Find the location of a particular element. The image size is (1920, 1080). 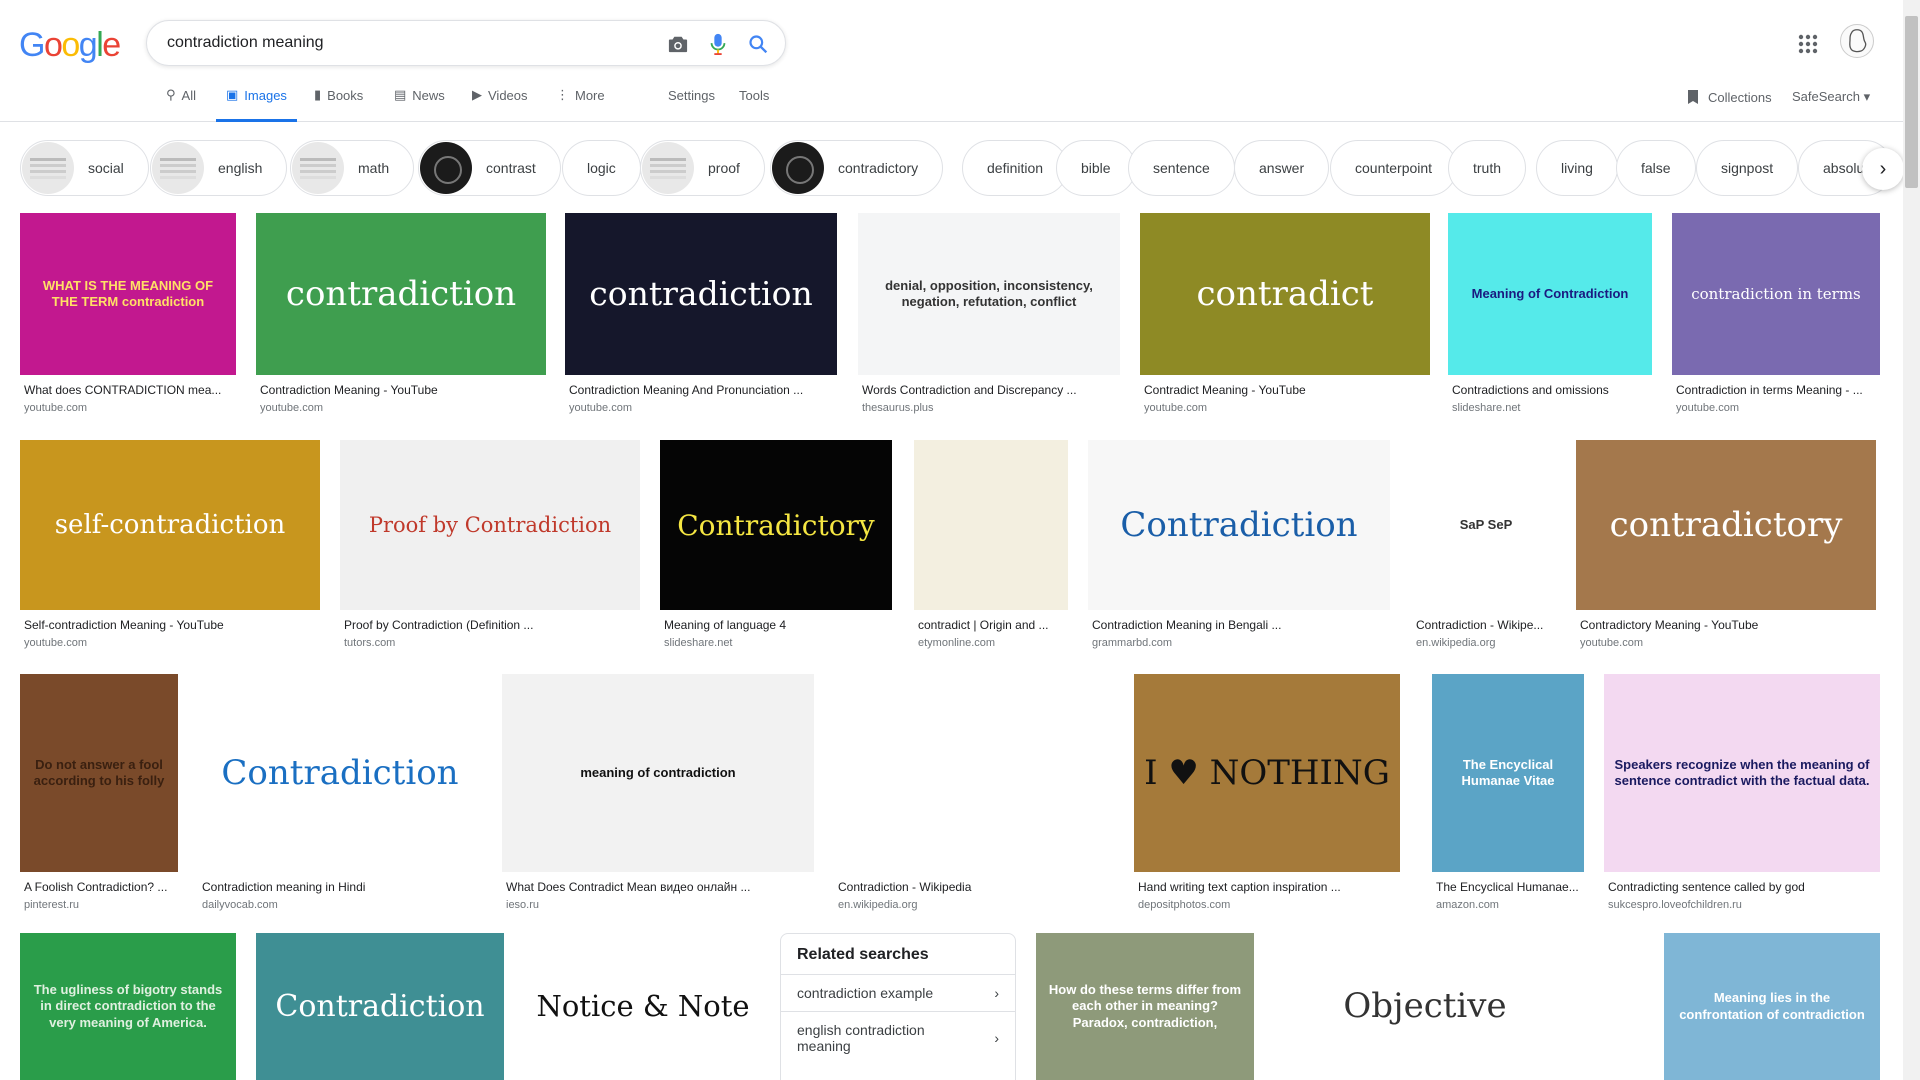

search-input is located at coordinates (402, 43).